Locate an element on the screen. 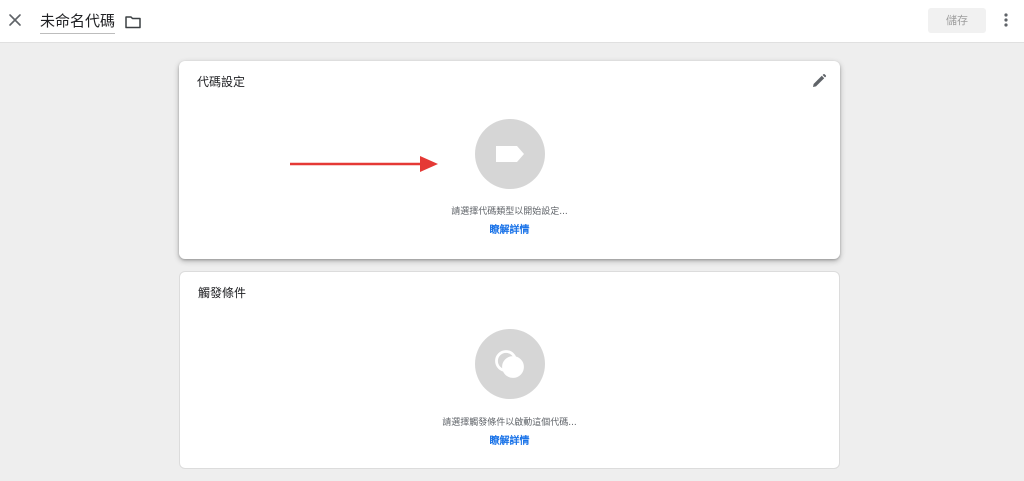 The width and height of the screenshot is (1024, 481). pencil-icon is located at coordinates (819, 81).